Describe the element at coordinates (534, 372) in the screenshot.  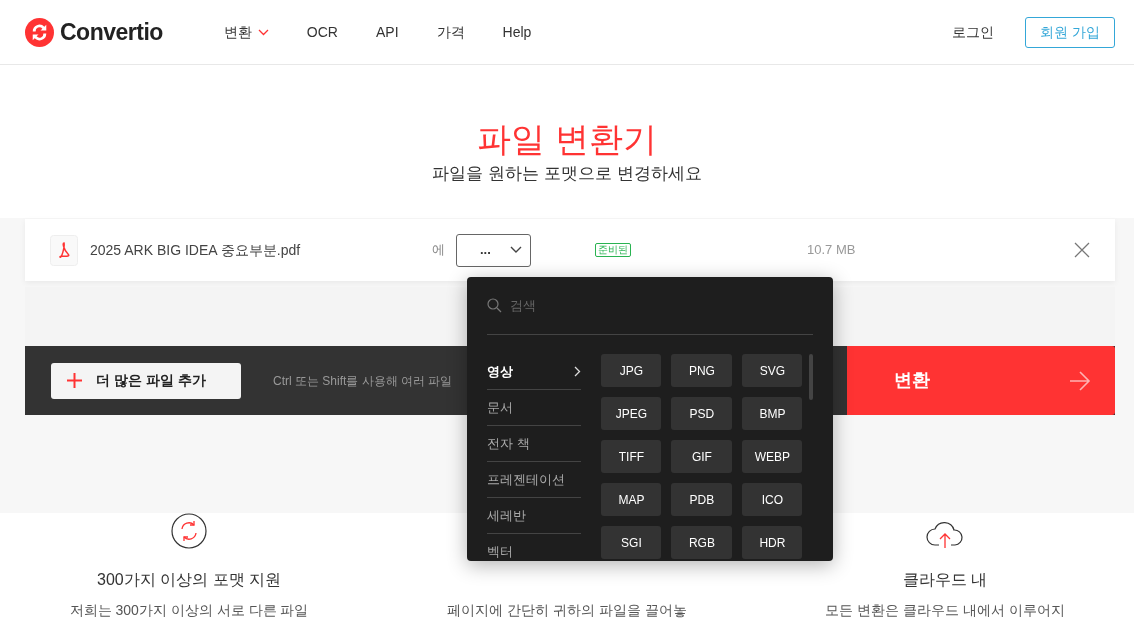
I see `category-item: 영상` at that location.